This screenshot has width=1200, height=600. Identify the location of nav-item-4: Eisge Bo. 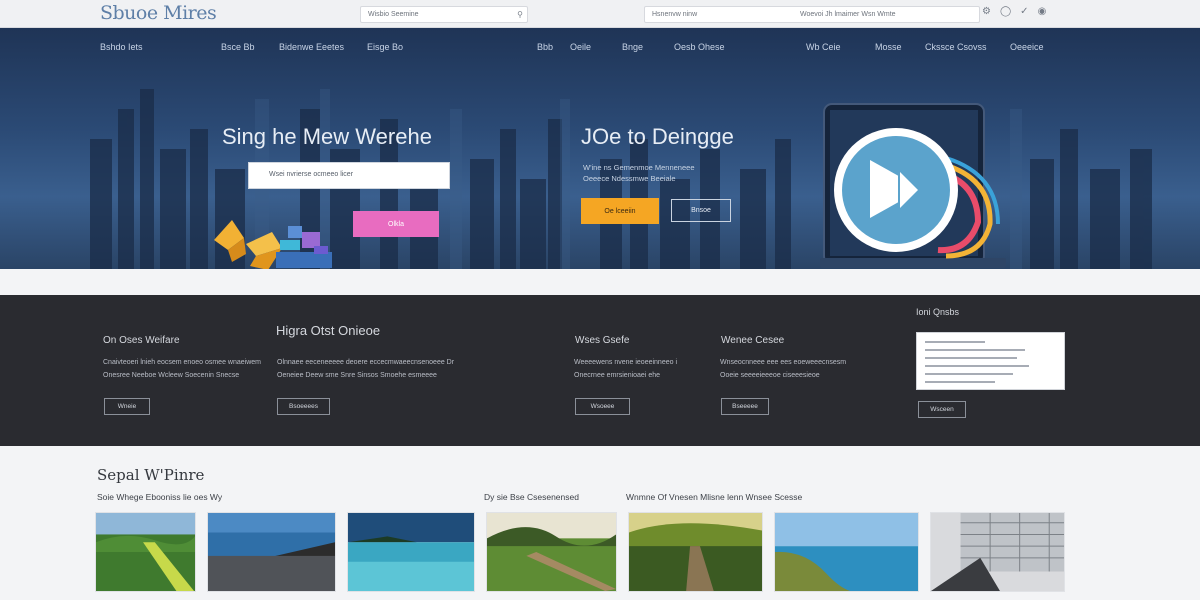
(385, 47).